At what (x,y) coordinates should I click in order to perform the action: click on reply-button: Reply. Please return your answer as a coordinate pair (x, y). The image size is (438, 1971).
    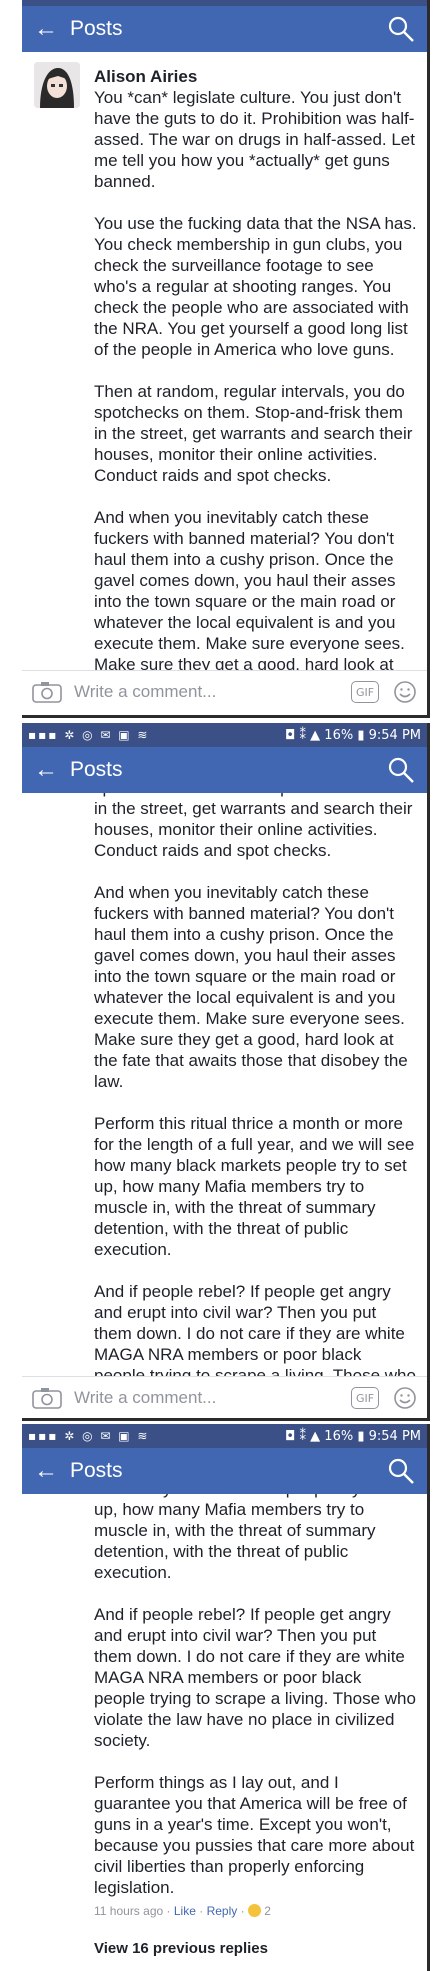
    Looking at the image, I should click on (222, 1911).